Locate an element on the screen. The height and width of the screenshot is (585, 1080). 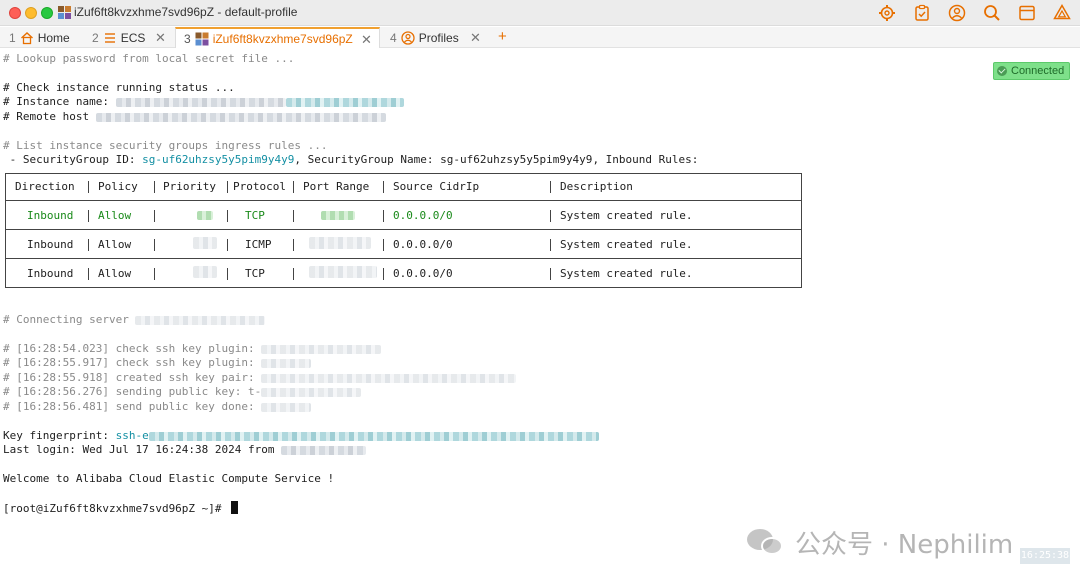
remote-host-line: # Remote host is located at coordinates (194, 117).